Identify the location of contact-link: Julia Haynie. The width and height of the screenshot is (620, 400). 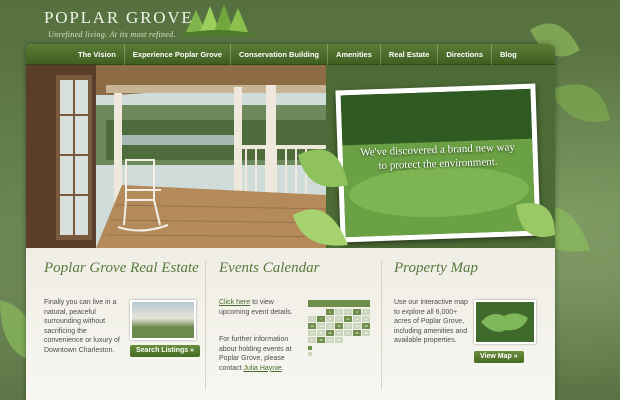
(263, 368).